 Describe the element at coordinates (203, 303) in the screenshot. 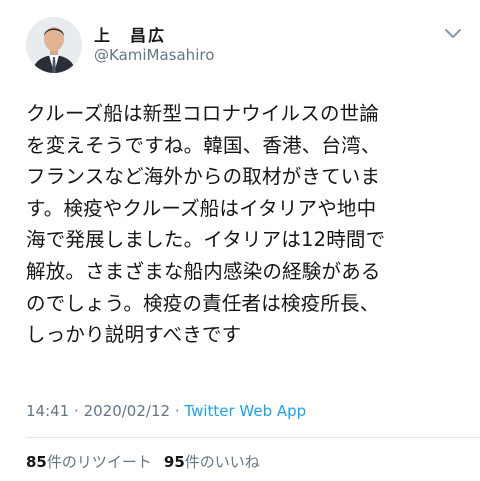

I see `tweet-text-line: のでしょう。検疫の責任者は検疫所長、` at that location.